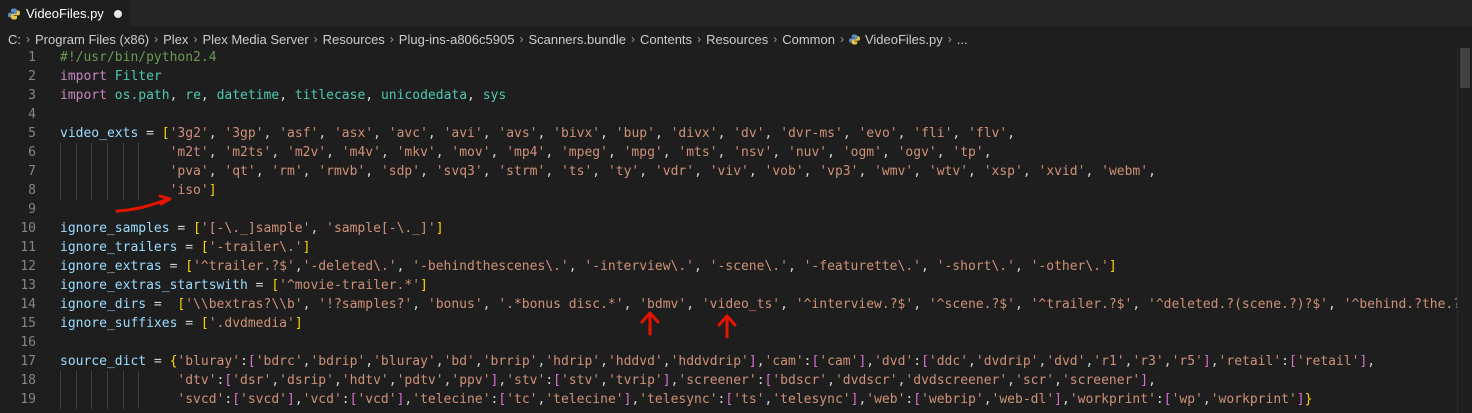 The image size is (1472, 413). I want to click on code-line: 15 ignore_suffixes = ['.dvdmedia'], so click(736, 323).